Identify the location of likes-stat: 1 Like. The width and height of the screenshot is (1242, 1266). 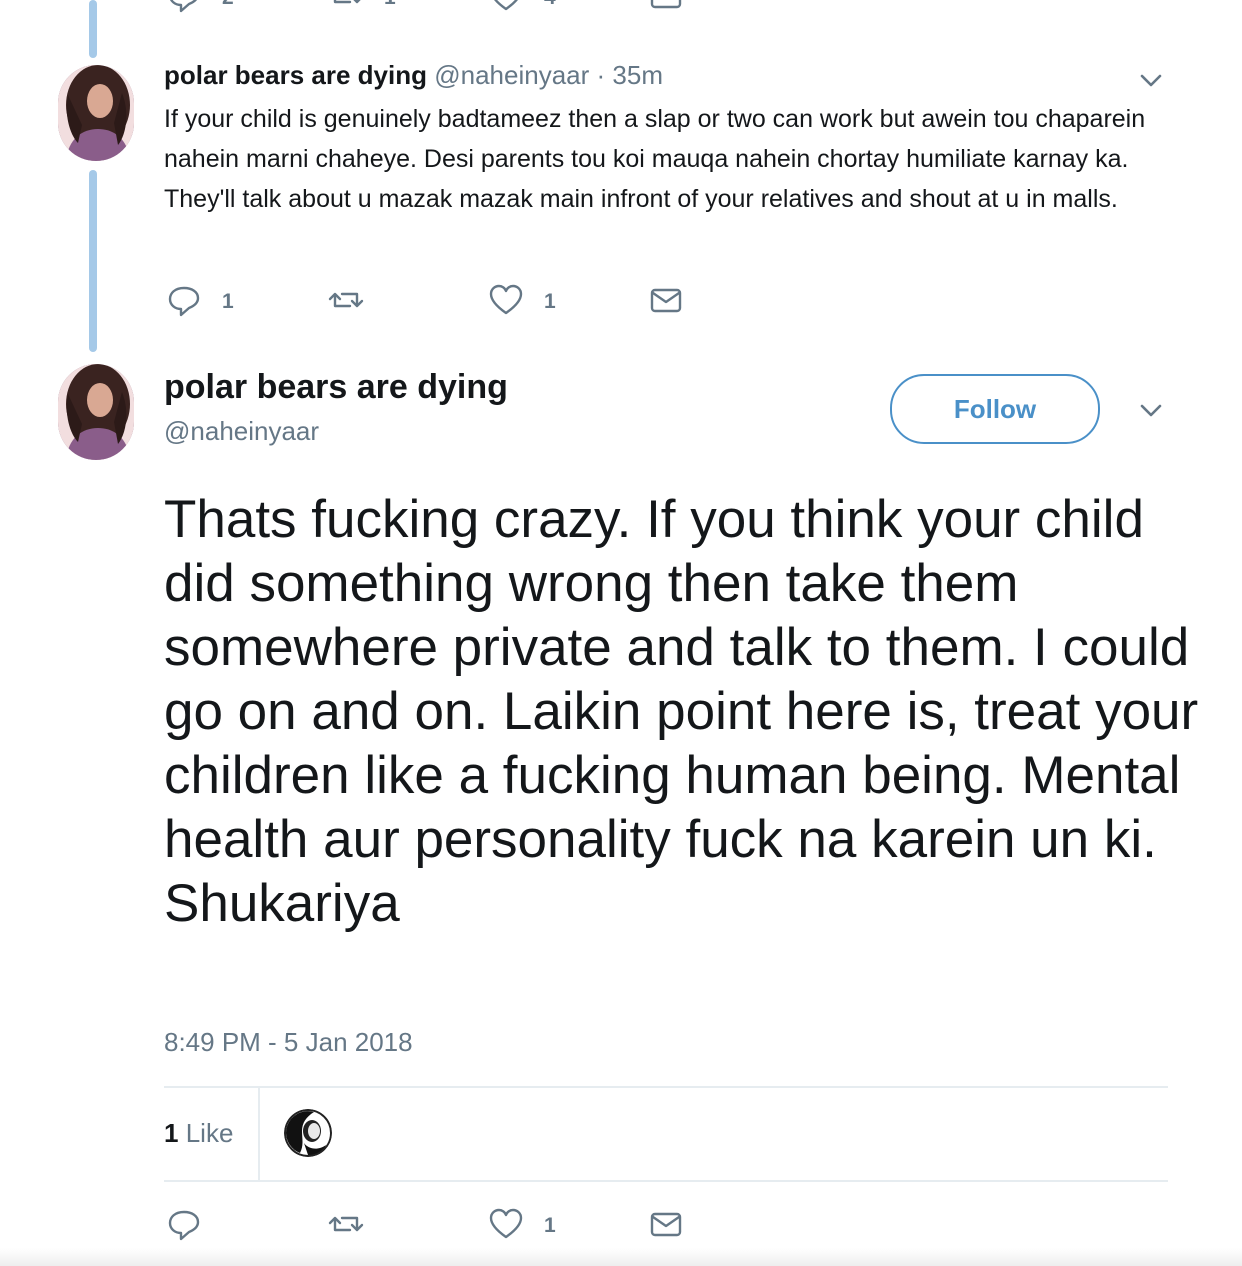
(198, 1133).